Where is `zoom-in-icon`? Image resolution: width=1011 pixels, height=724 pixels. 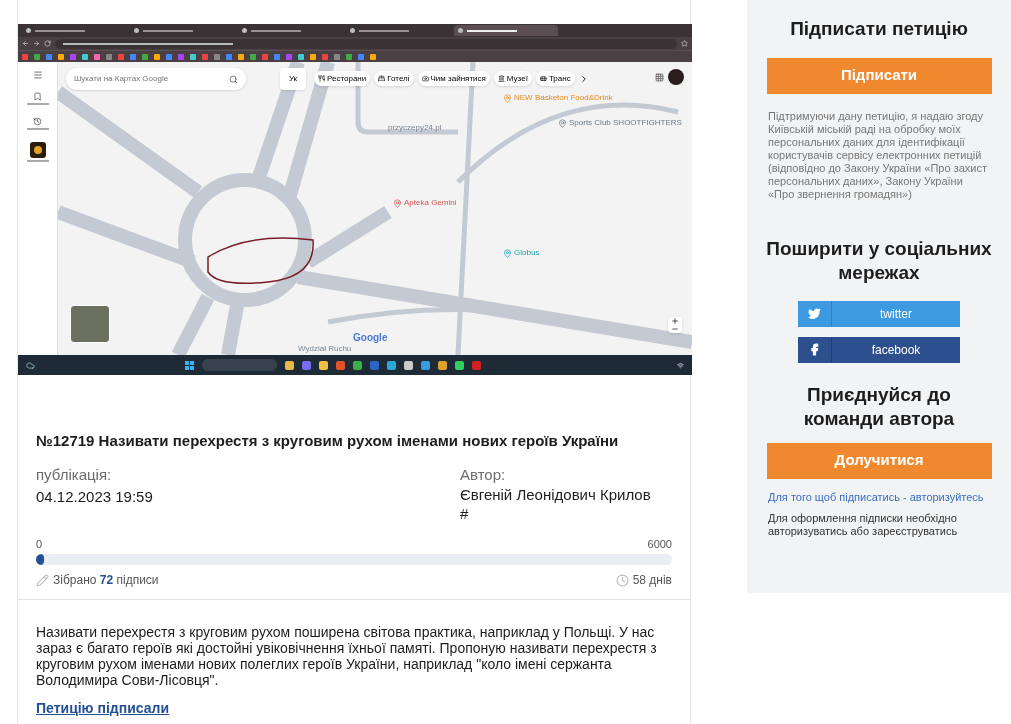
zoom-in-icon is located at coordinates (675, 321).